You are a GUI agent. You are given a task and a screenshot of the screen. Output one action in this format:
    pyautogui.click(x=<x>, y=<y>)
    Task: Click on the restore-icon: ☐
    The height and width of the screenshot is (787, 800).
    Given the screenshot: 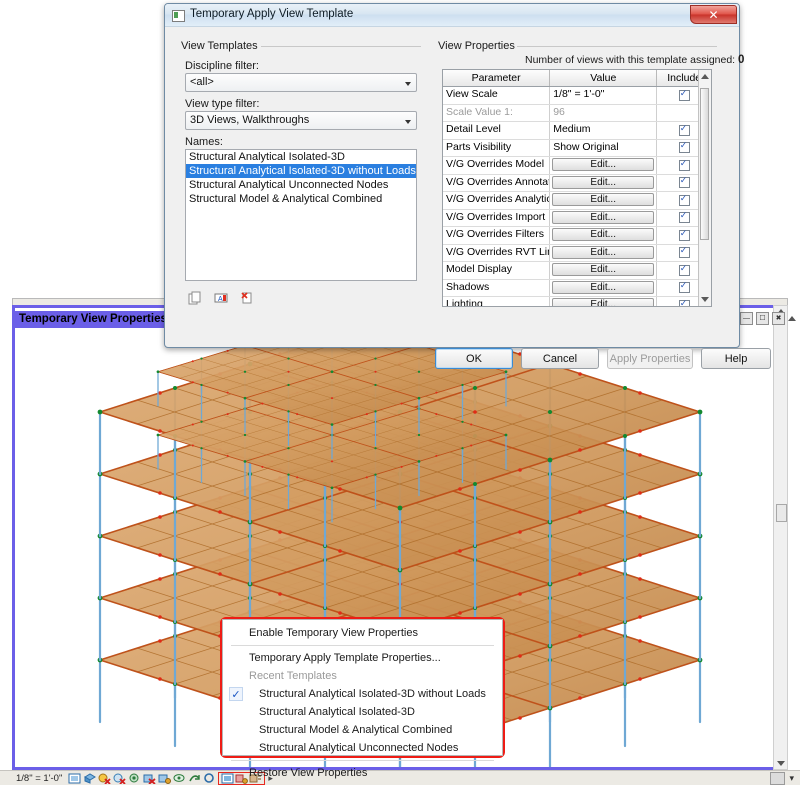 What is the action you would take?
    pyautogui.click(x=762, y=318)
    